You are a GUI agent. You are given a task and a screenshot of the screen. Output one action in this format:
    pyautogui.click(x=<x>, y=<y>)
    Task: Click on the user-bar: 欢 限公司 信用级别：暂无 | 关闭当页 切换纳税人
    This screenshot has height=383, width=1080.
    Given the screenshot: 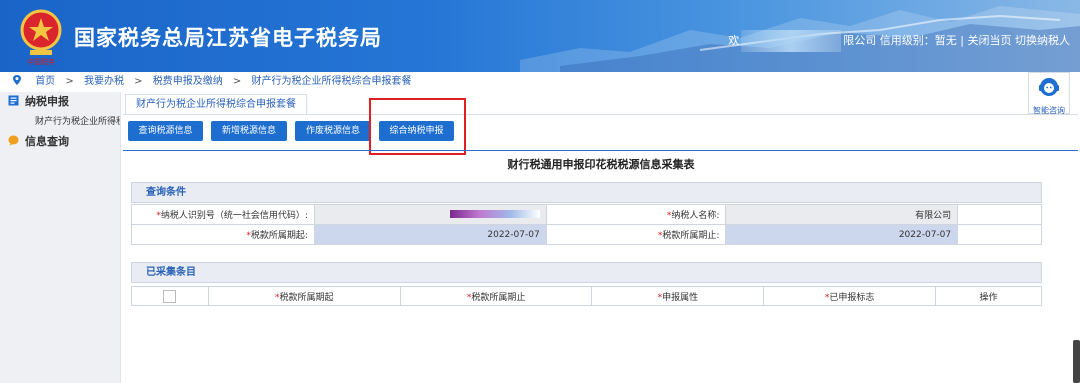 What is the action you would take?
    pyautogui.click(x=899, y=41)
    